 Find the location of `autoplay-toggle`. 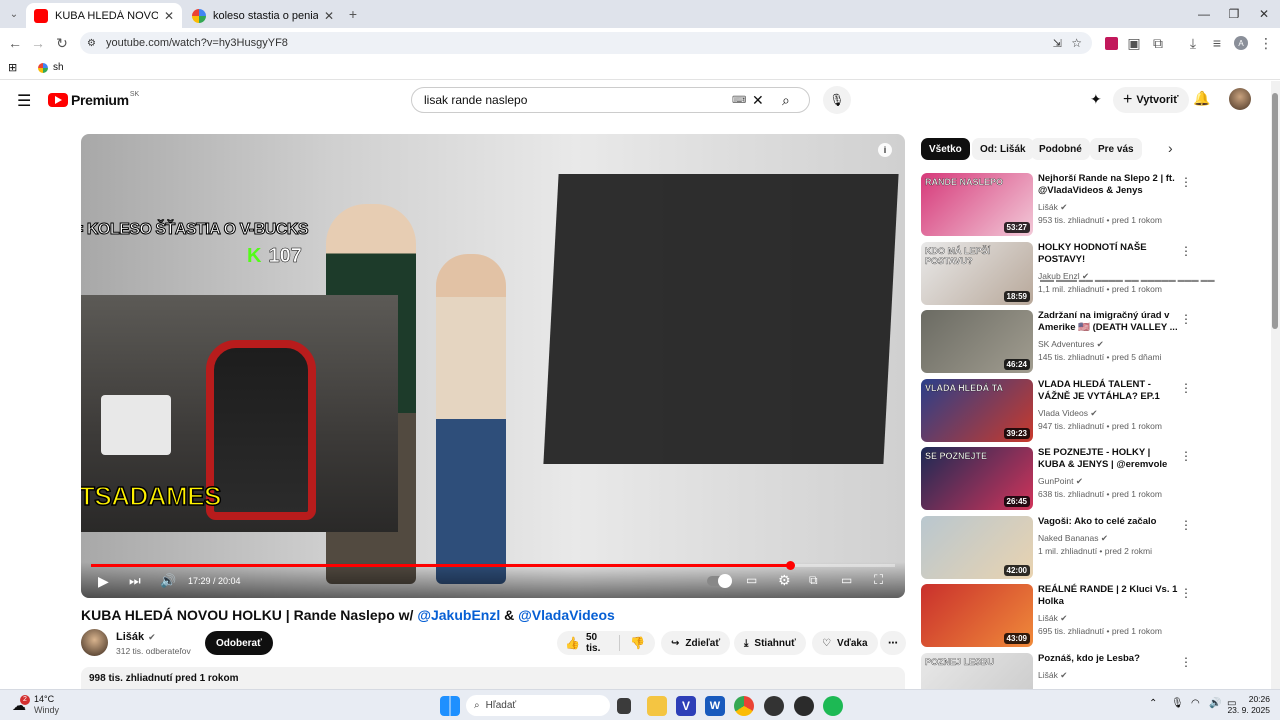

autoplay-toggle is located at coordinates (719, 581).